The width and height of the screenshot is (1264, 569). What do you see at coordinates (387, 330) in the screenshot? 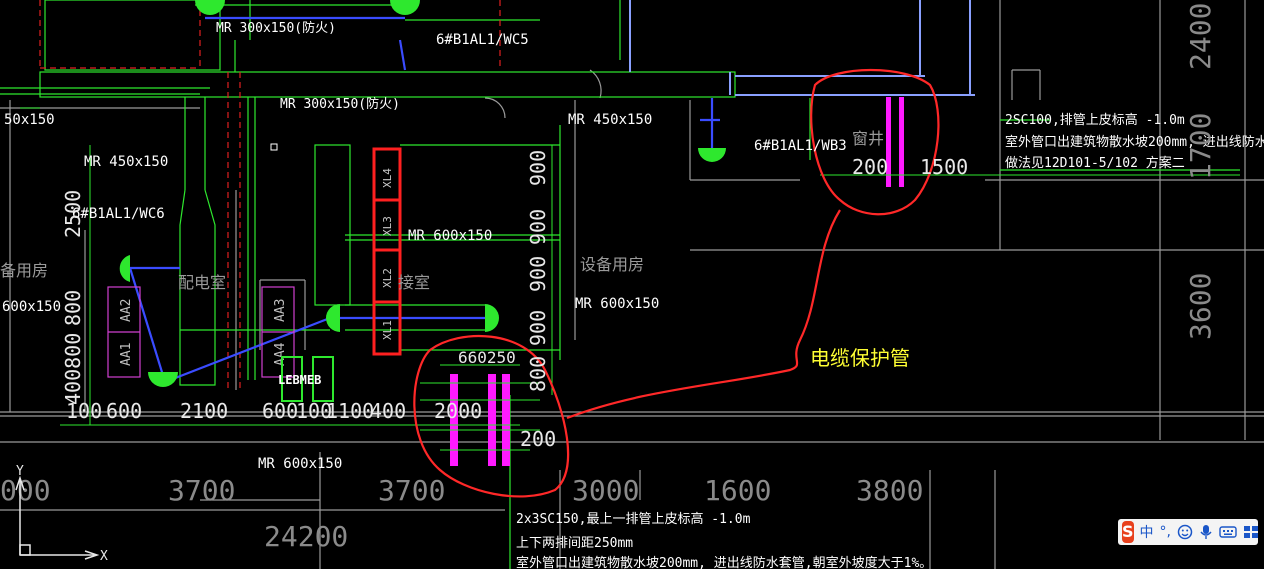
I see `cabinet-xl1-label: XL1` at bounding box center [387, 330].